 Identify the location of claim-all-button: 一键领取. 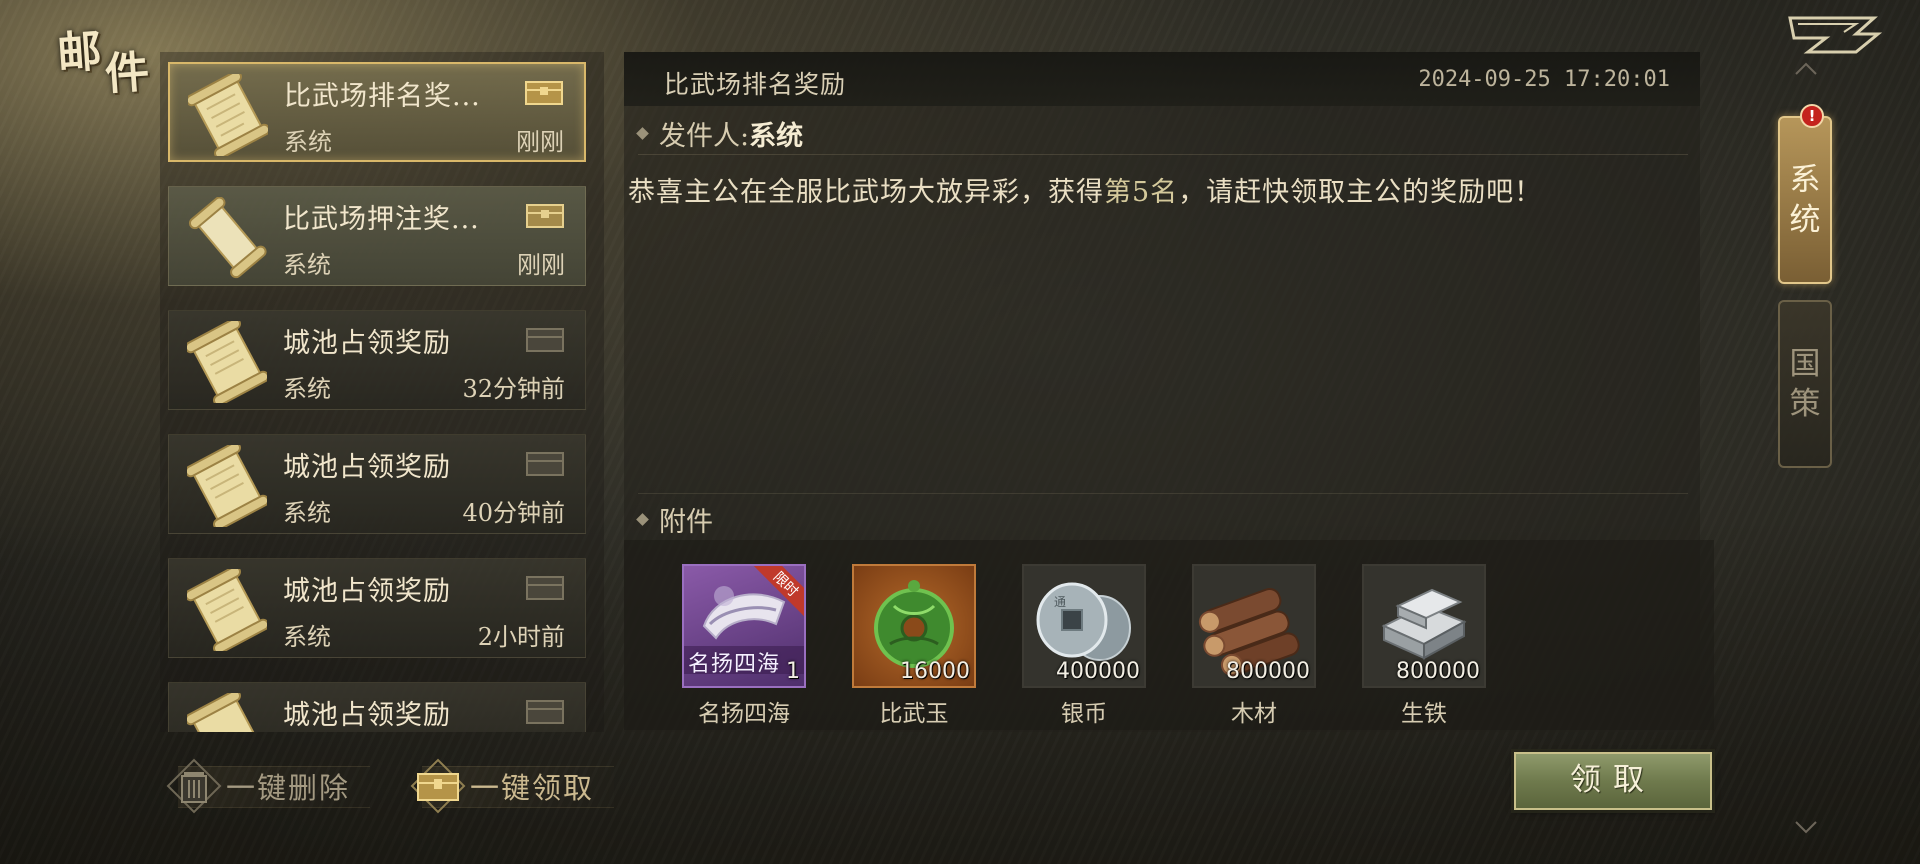
(512, 786).